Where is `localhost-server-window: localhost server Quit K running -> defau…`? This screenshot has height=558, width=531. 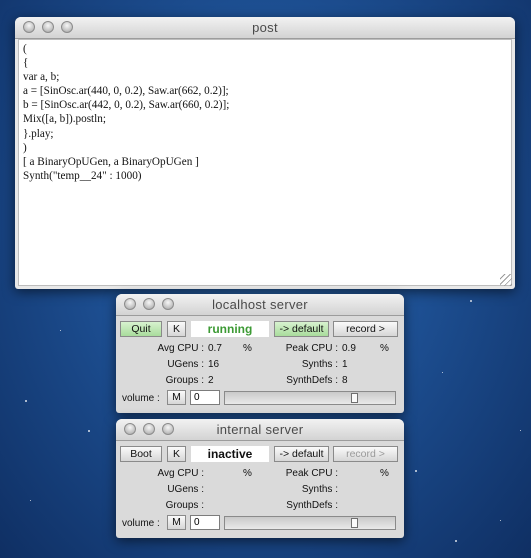
localhost-server-window: localhost server Quit K running -> defau… is located at coordinates (260, 353).